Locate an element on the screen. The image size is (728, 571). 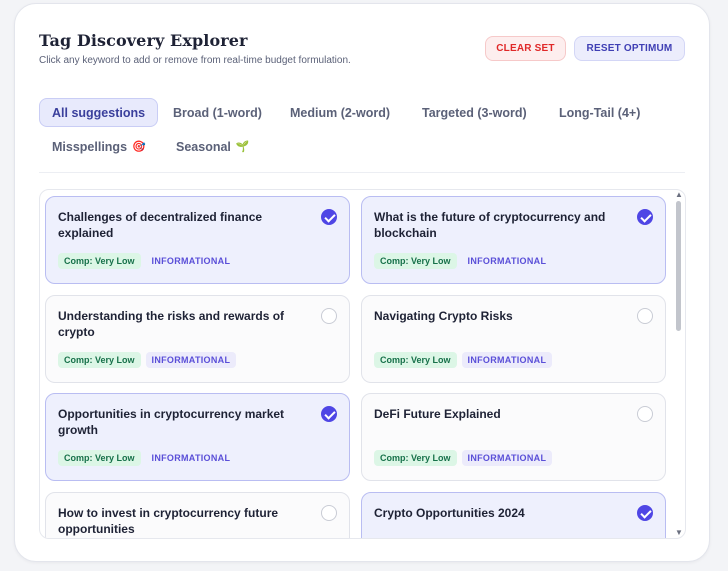
tab-broad: Broad (1-word) is located at coordinates (217, 112).